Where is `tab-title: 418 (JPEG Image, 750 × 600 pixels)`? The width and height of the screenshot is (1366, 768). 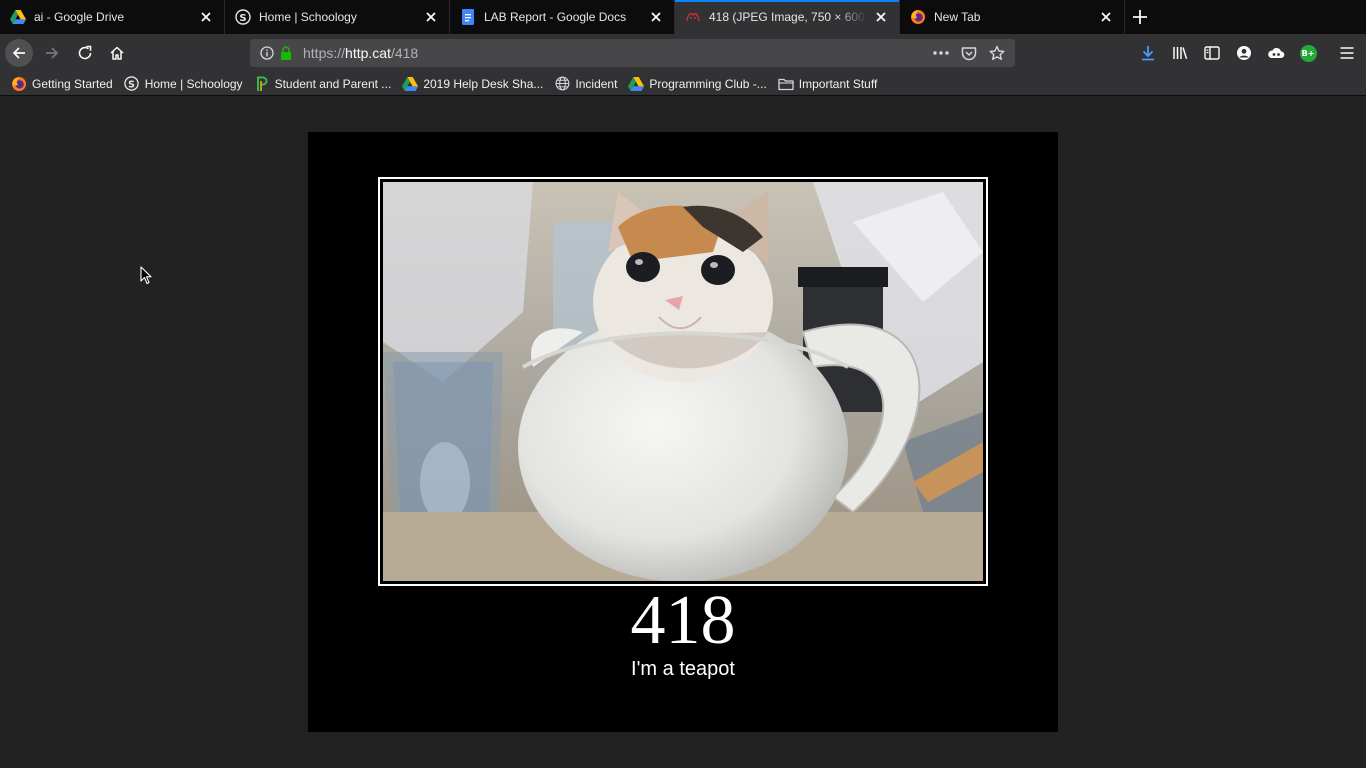 tab-title: 418 (JPEG Image, 750 × 600 pixels) is located at coordinates (788, 17).